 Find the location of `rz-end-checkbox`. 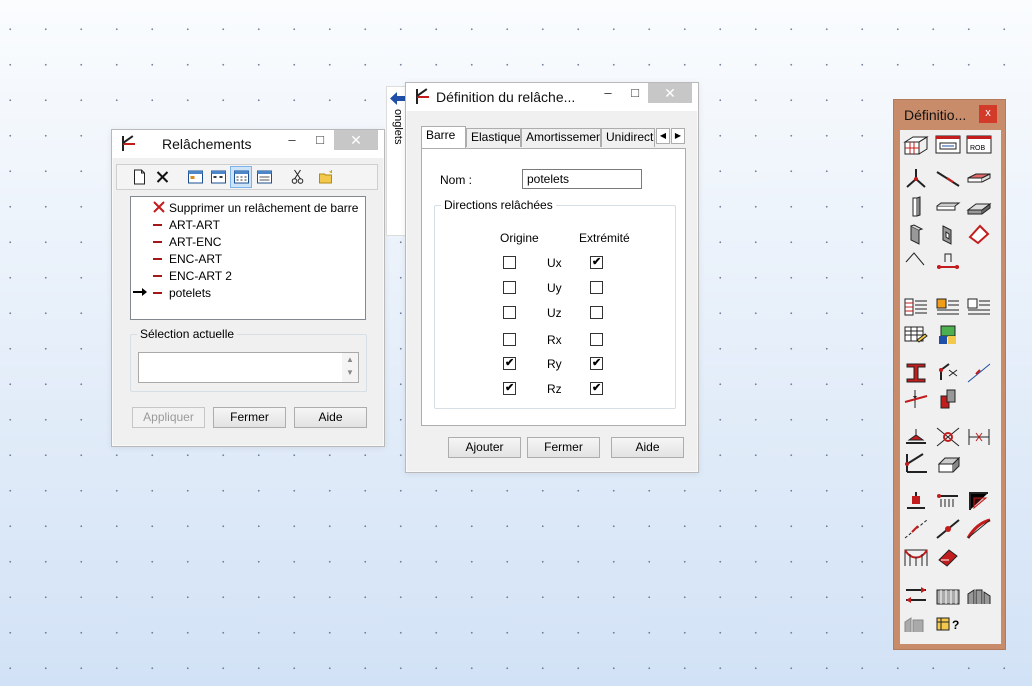

rz-end-checkbox is located at coordinates (596, 388).